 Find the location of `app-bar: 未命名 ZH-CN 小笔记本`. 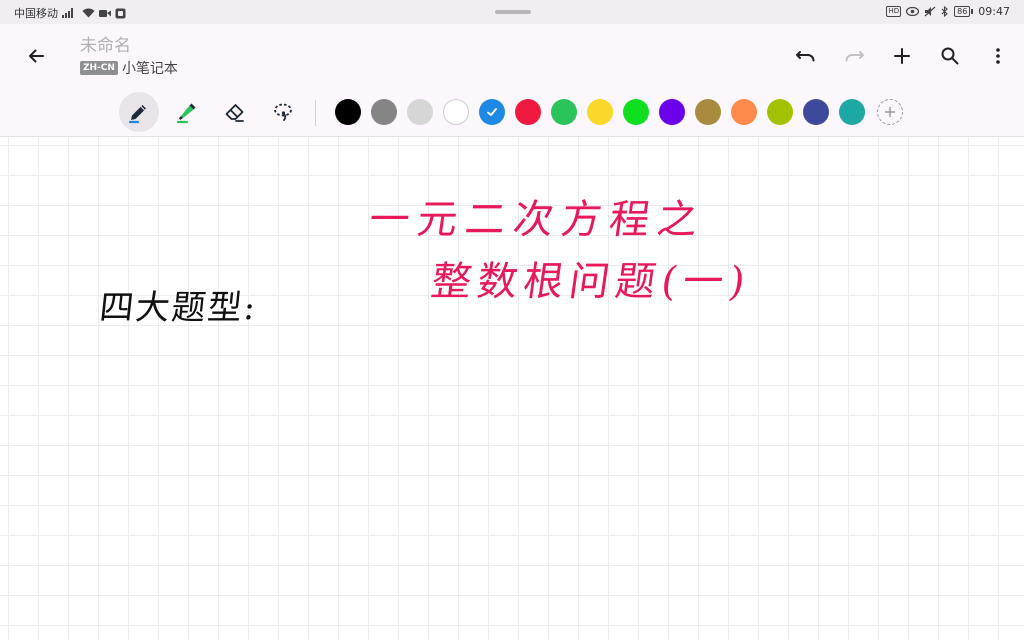

app-bar: 未命名 ZH-CN 小笔记本 is located at coordinates (512, 56).